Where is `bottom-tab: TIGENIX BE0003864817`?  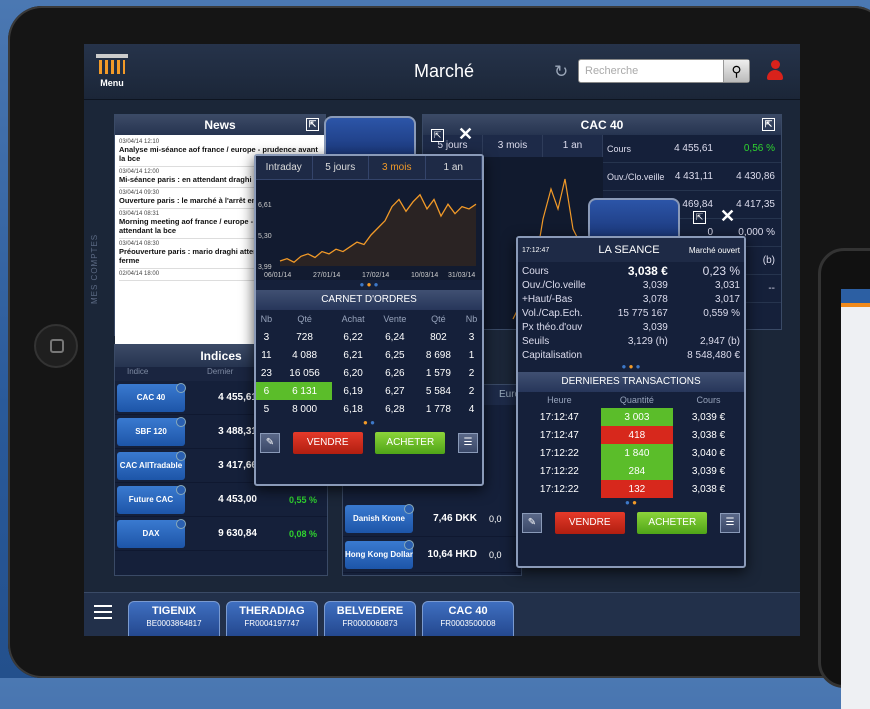
bottom-tab: TIGENIX BE0003864817 is located at coordinates (174, 618).